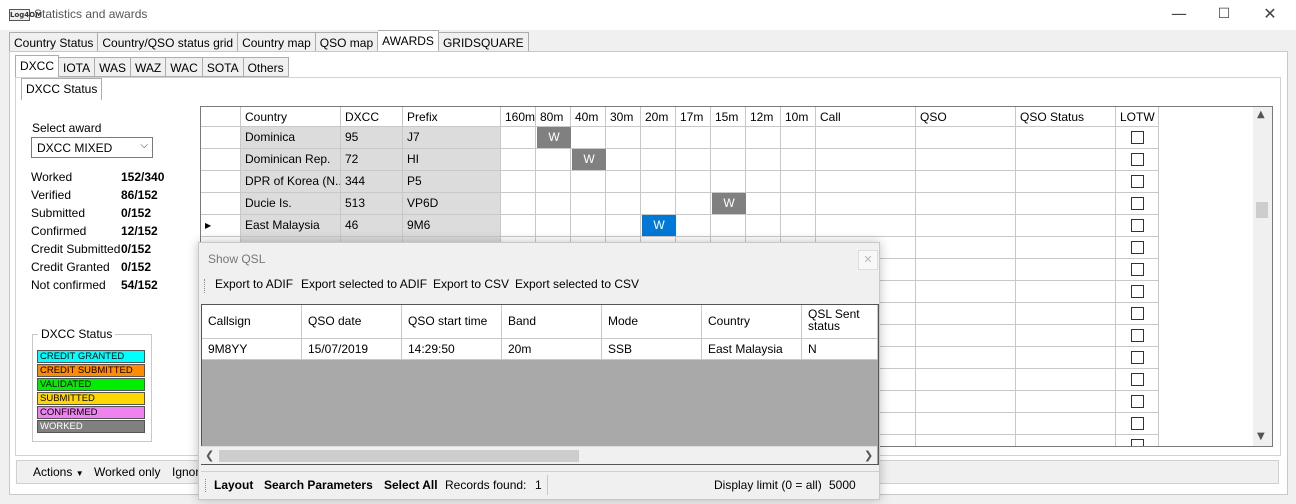 This screenshot has width=1296, height=504. What do you see at coordinates (452, 160) in the screenshot?
I see `grid-cell: HI` at bounding box center [452, 160].